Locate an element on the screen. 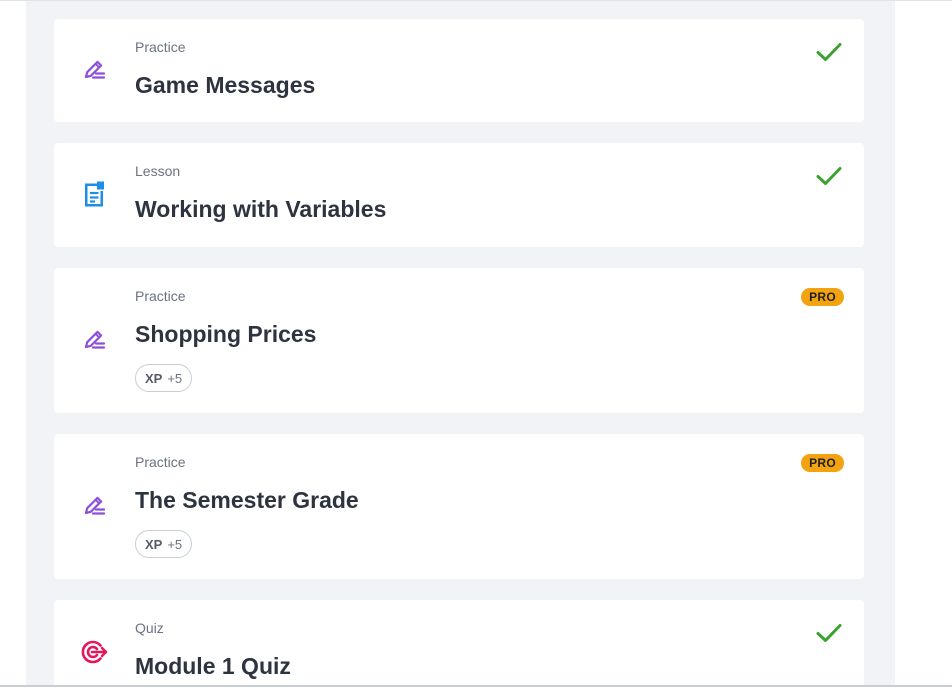 The height and width of the screenshot is (700, 952). item-title: Shopping Prices is located at coordinates (225, 334).